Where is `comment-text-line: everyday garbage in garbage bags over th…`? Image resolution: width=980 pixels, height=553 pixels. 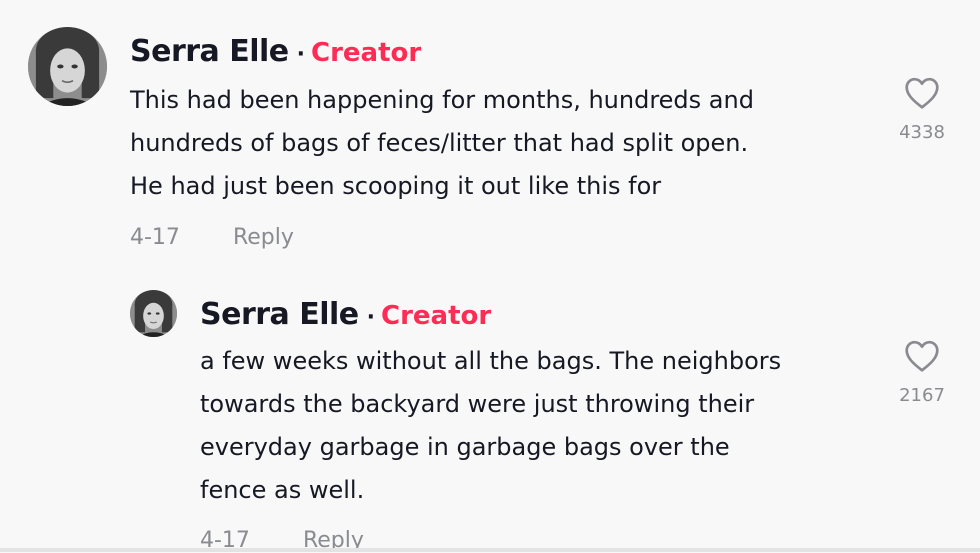 comment-text-line: everyday garbage in garbage bags over th… is located at coordinates (465, 447).